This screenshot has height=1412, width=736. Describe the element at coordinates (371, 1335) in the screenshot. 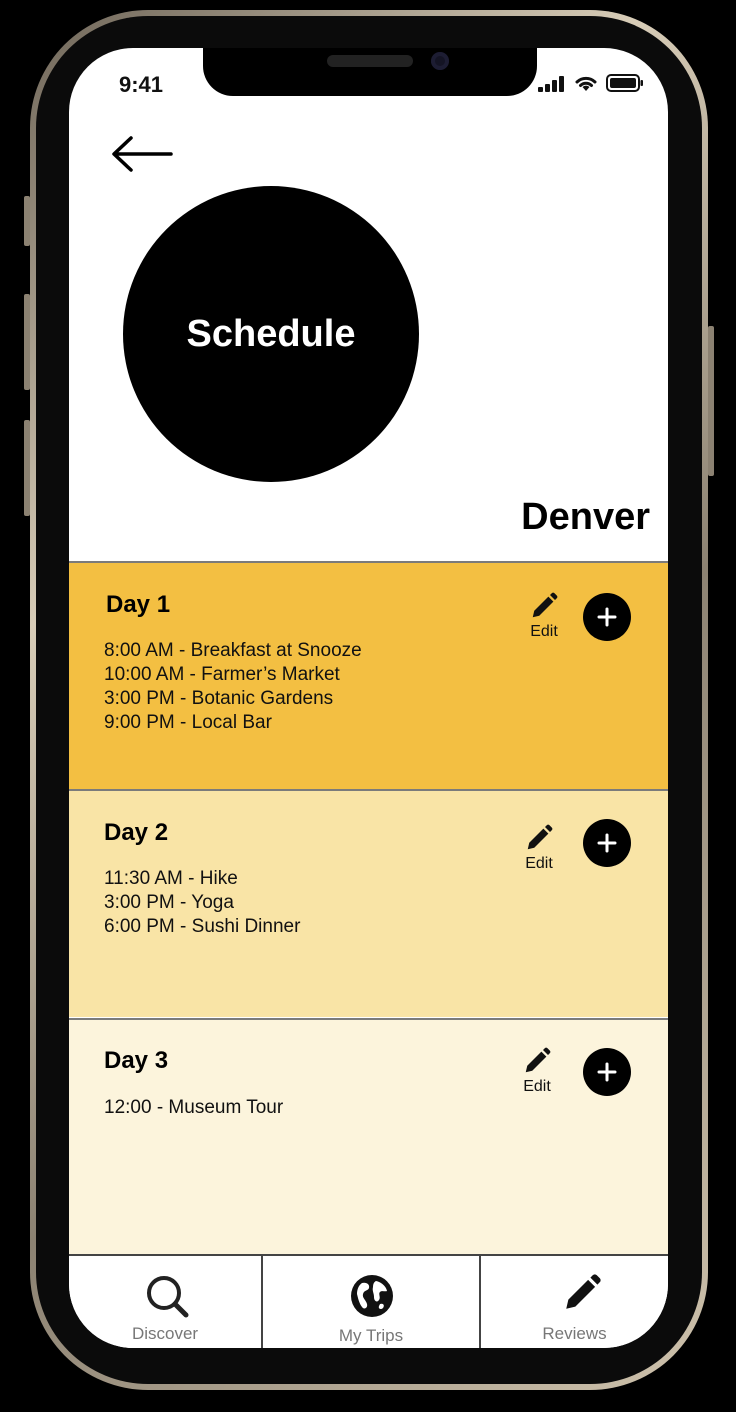

I see `tab-label: My Trips` at that location.